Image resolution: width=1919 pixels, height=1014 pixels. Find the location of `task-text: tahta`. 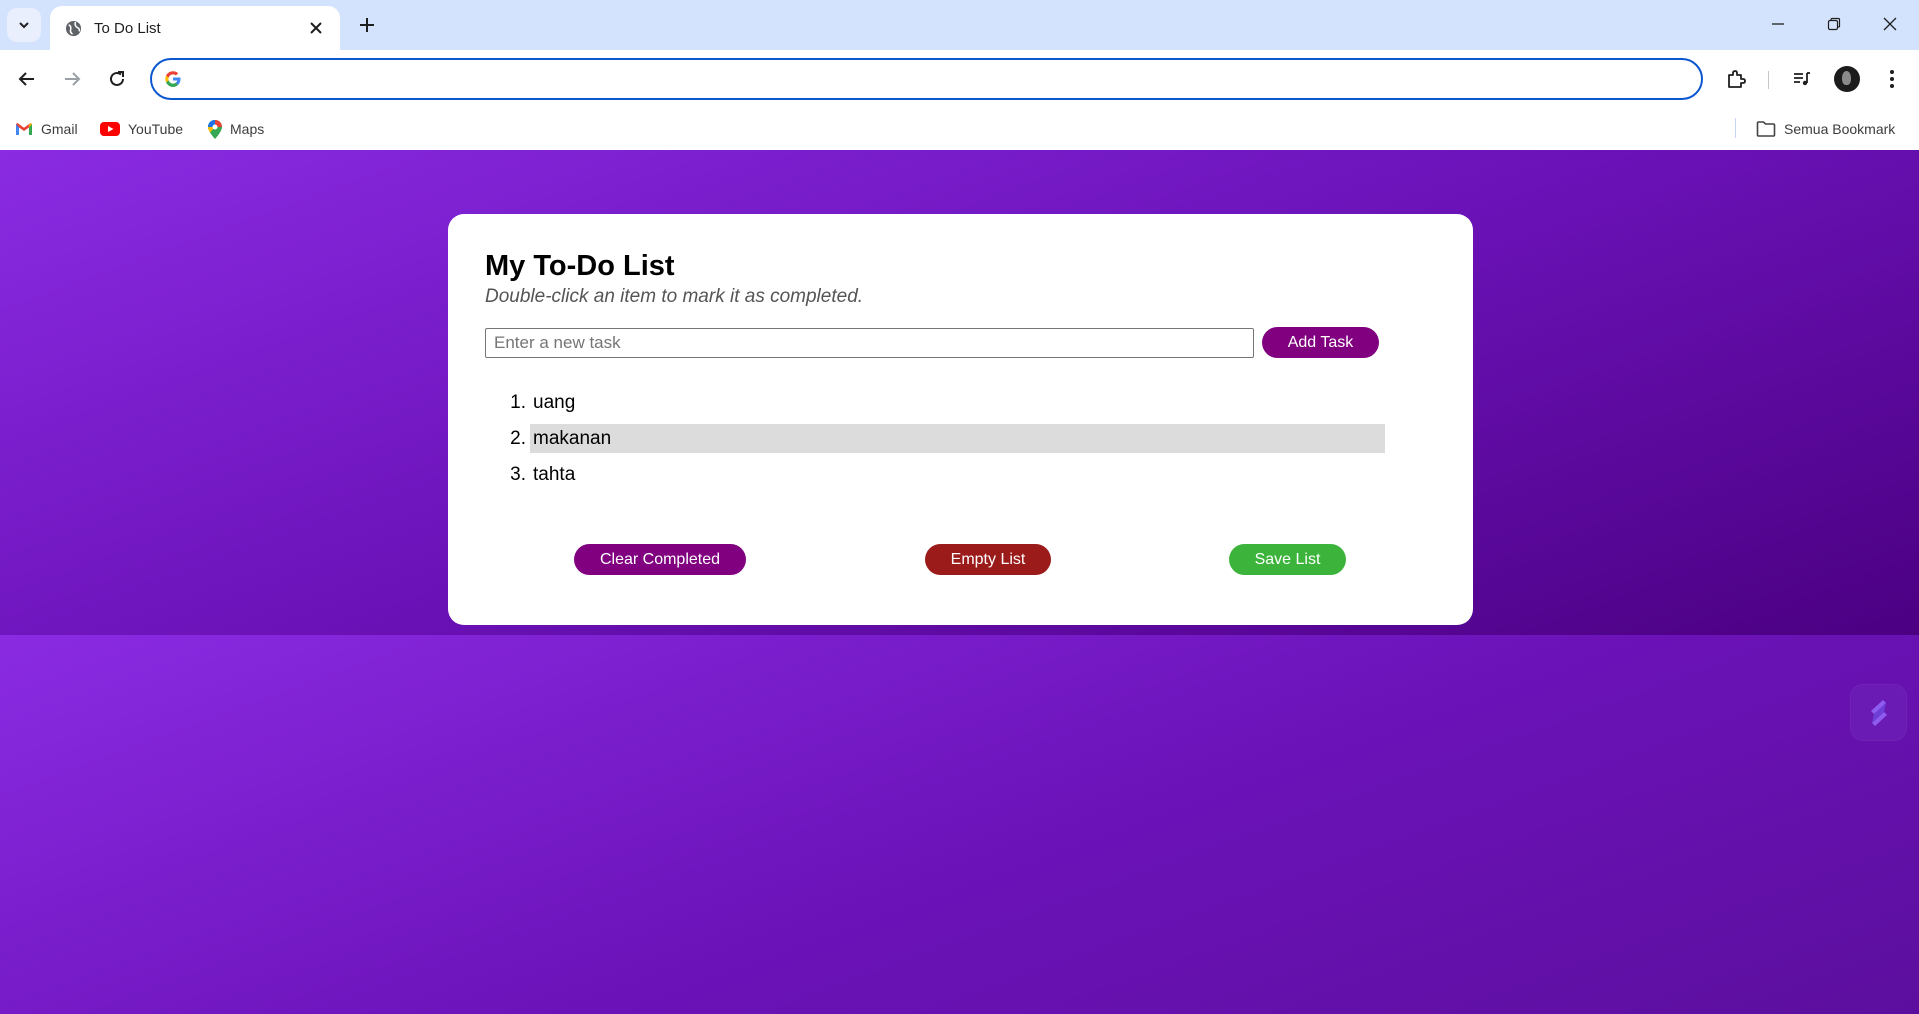

task-text: tahta is located at coordinates (554, 474).